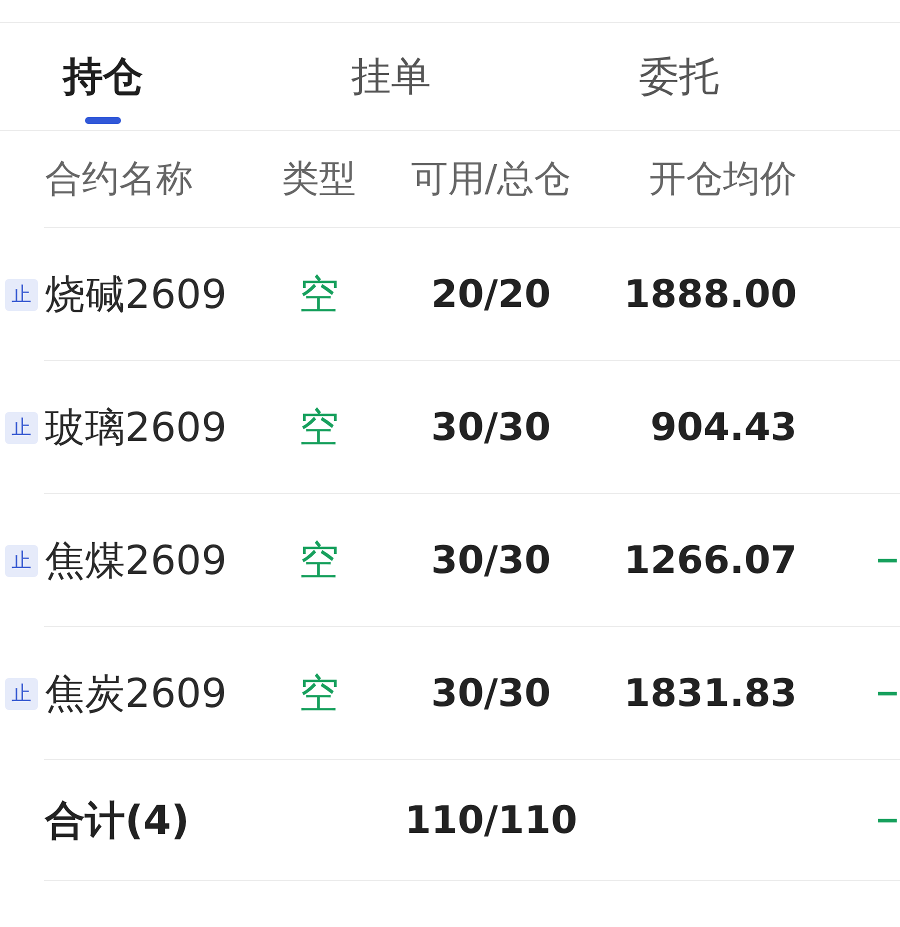 This screenshot has height=927, width=900. Describe the element at coordinates (117, 821) in the screenshot. I see `total-label: 合计(4)` at that location.